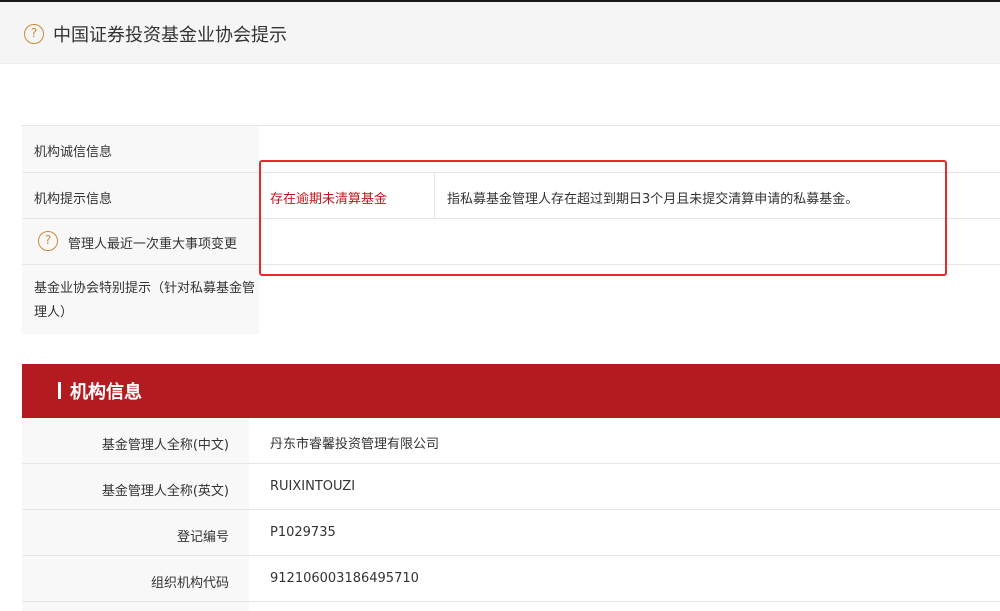  Describe the element at coordinates (153, 244) in the screenshot. I see `notice-label: 管理人最近一次重大事项变更` at that location.